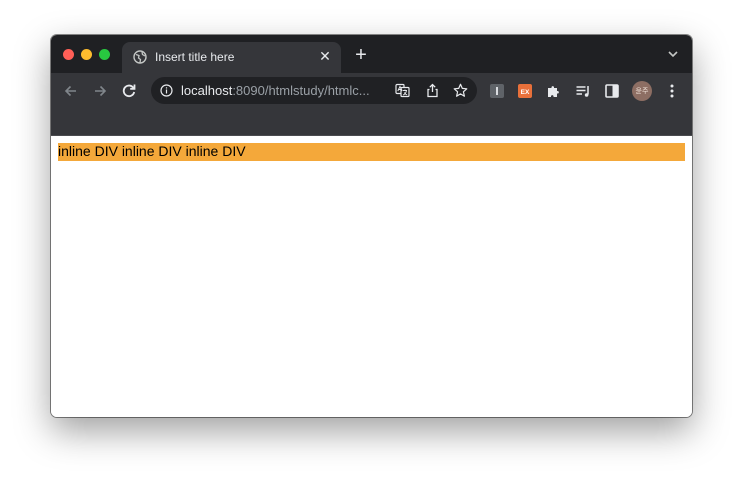  Describe the element at coordinates (432, 90) in the screenshot. I see `share-icon` at that location.